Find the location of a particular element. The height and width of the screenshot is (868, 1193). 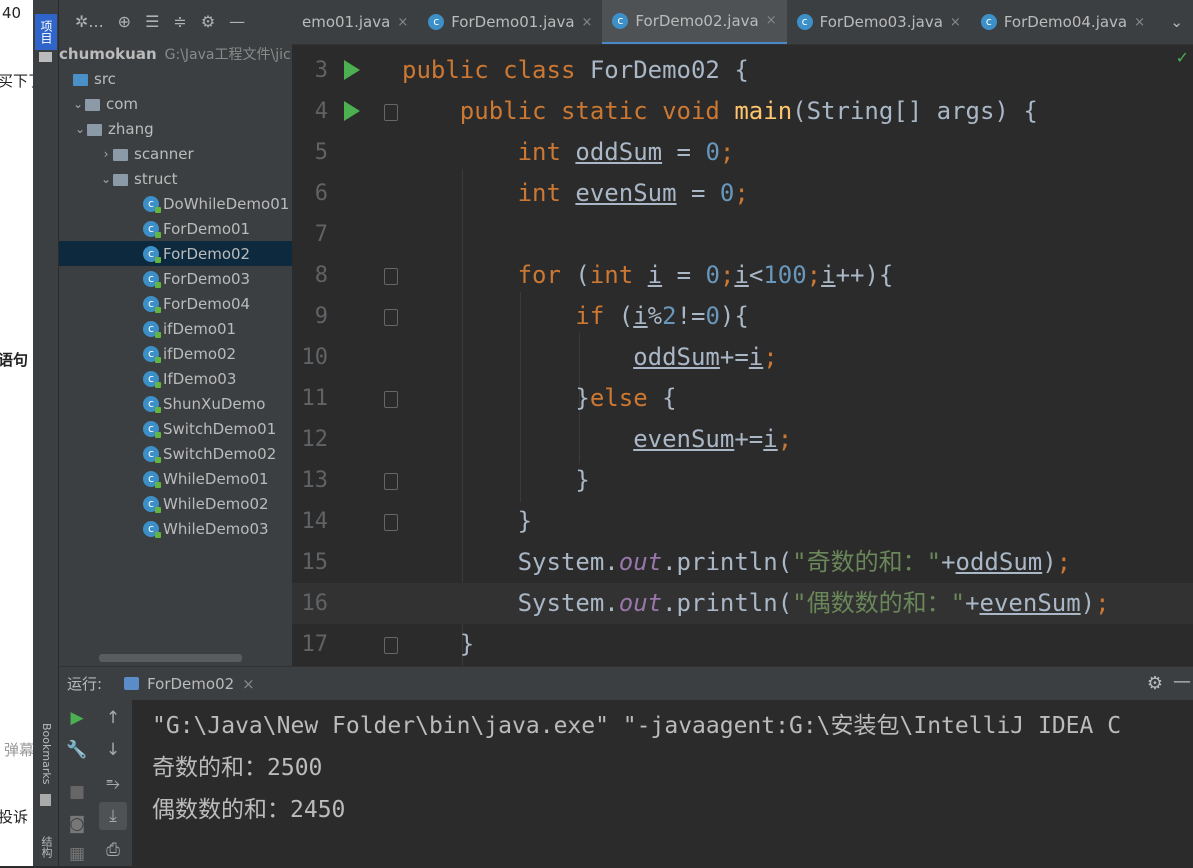

no-problems-check-icon: ✓ is located at coordinates (1182, 57).